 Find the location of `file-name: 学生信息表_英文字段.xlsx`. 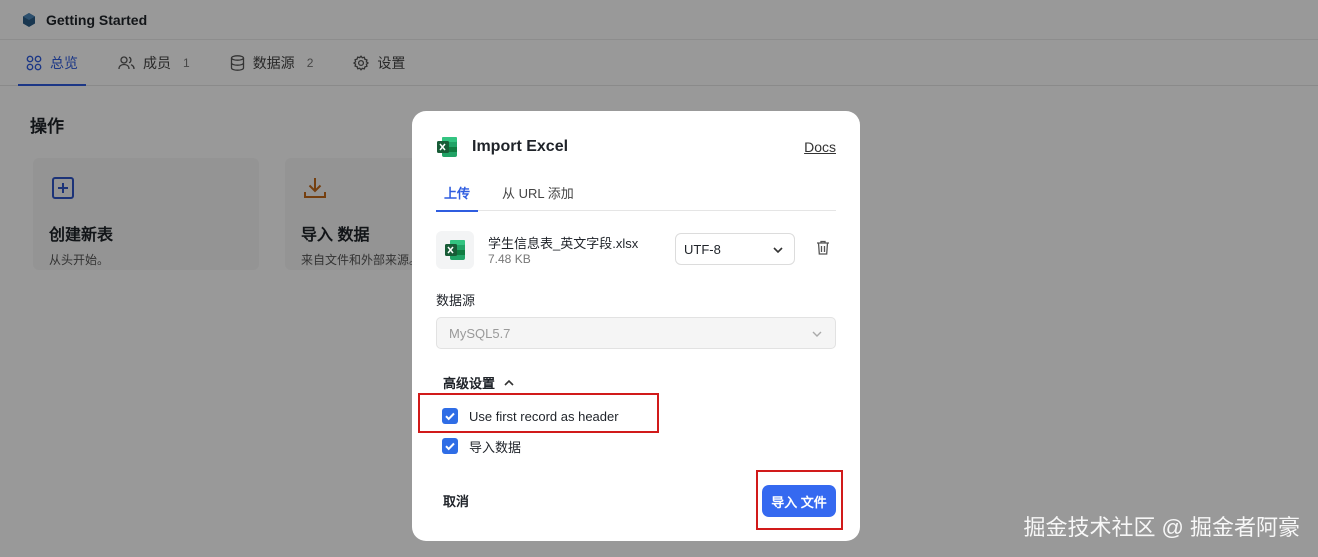

file-name: 学生信息表_英文字段.xlsx is located at coordinates (563, 243).